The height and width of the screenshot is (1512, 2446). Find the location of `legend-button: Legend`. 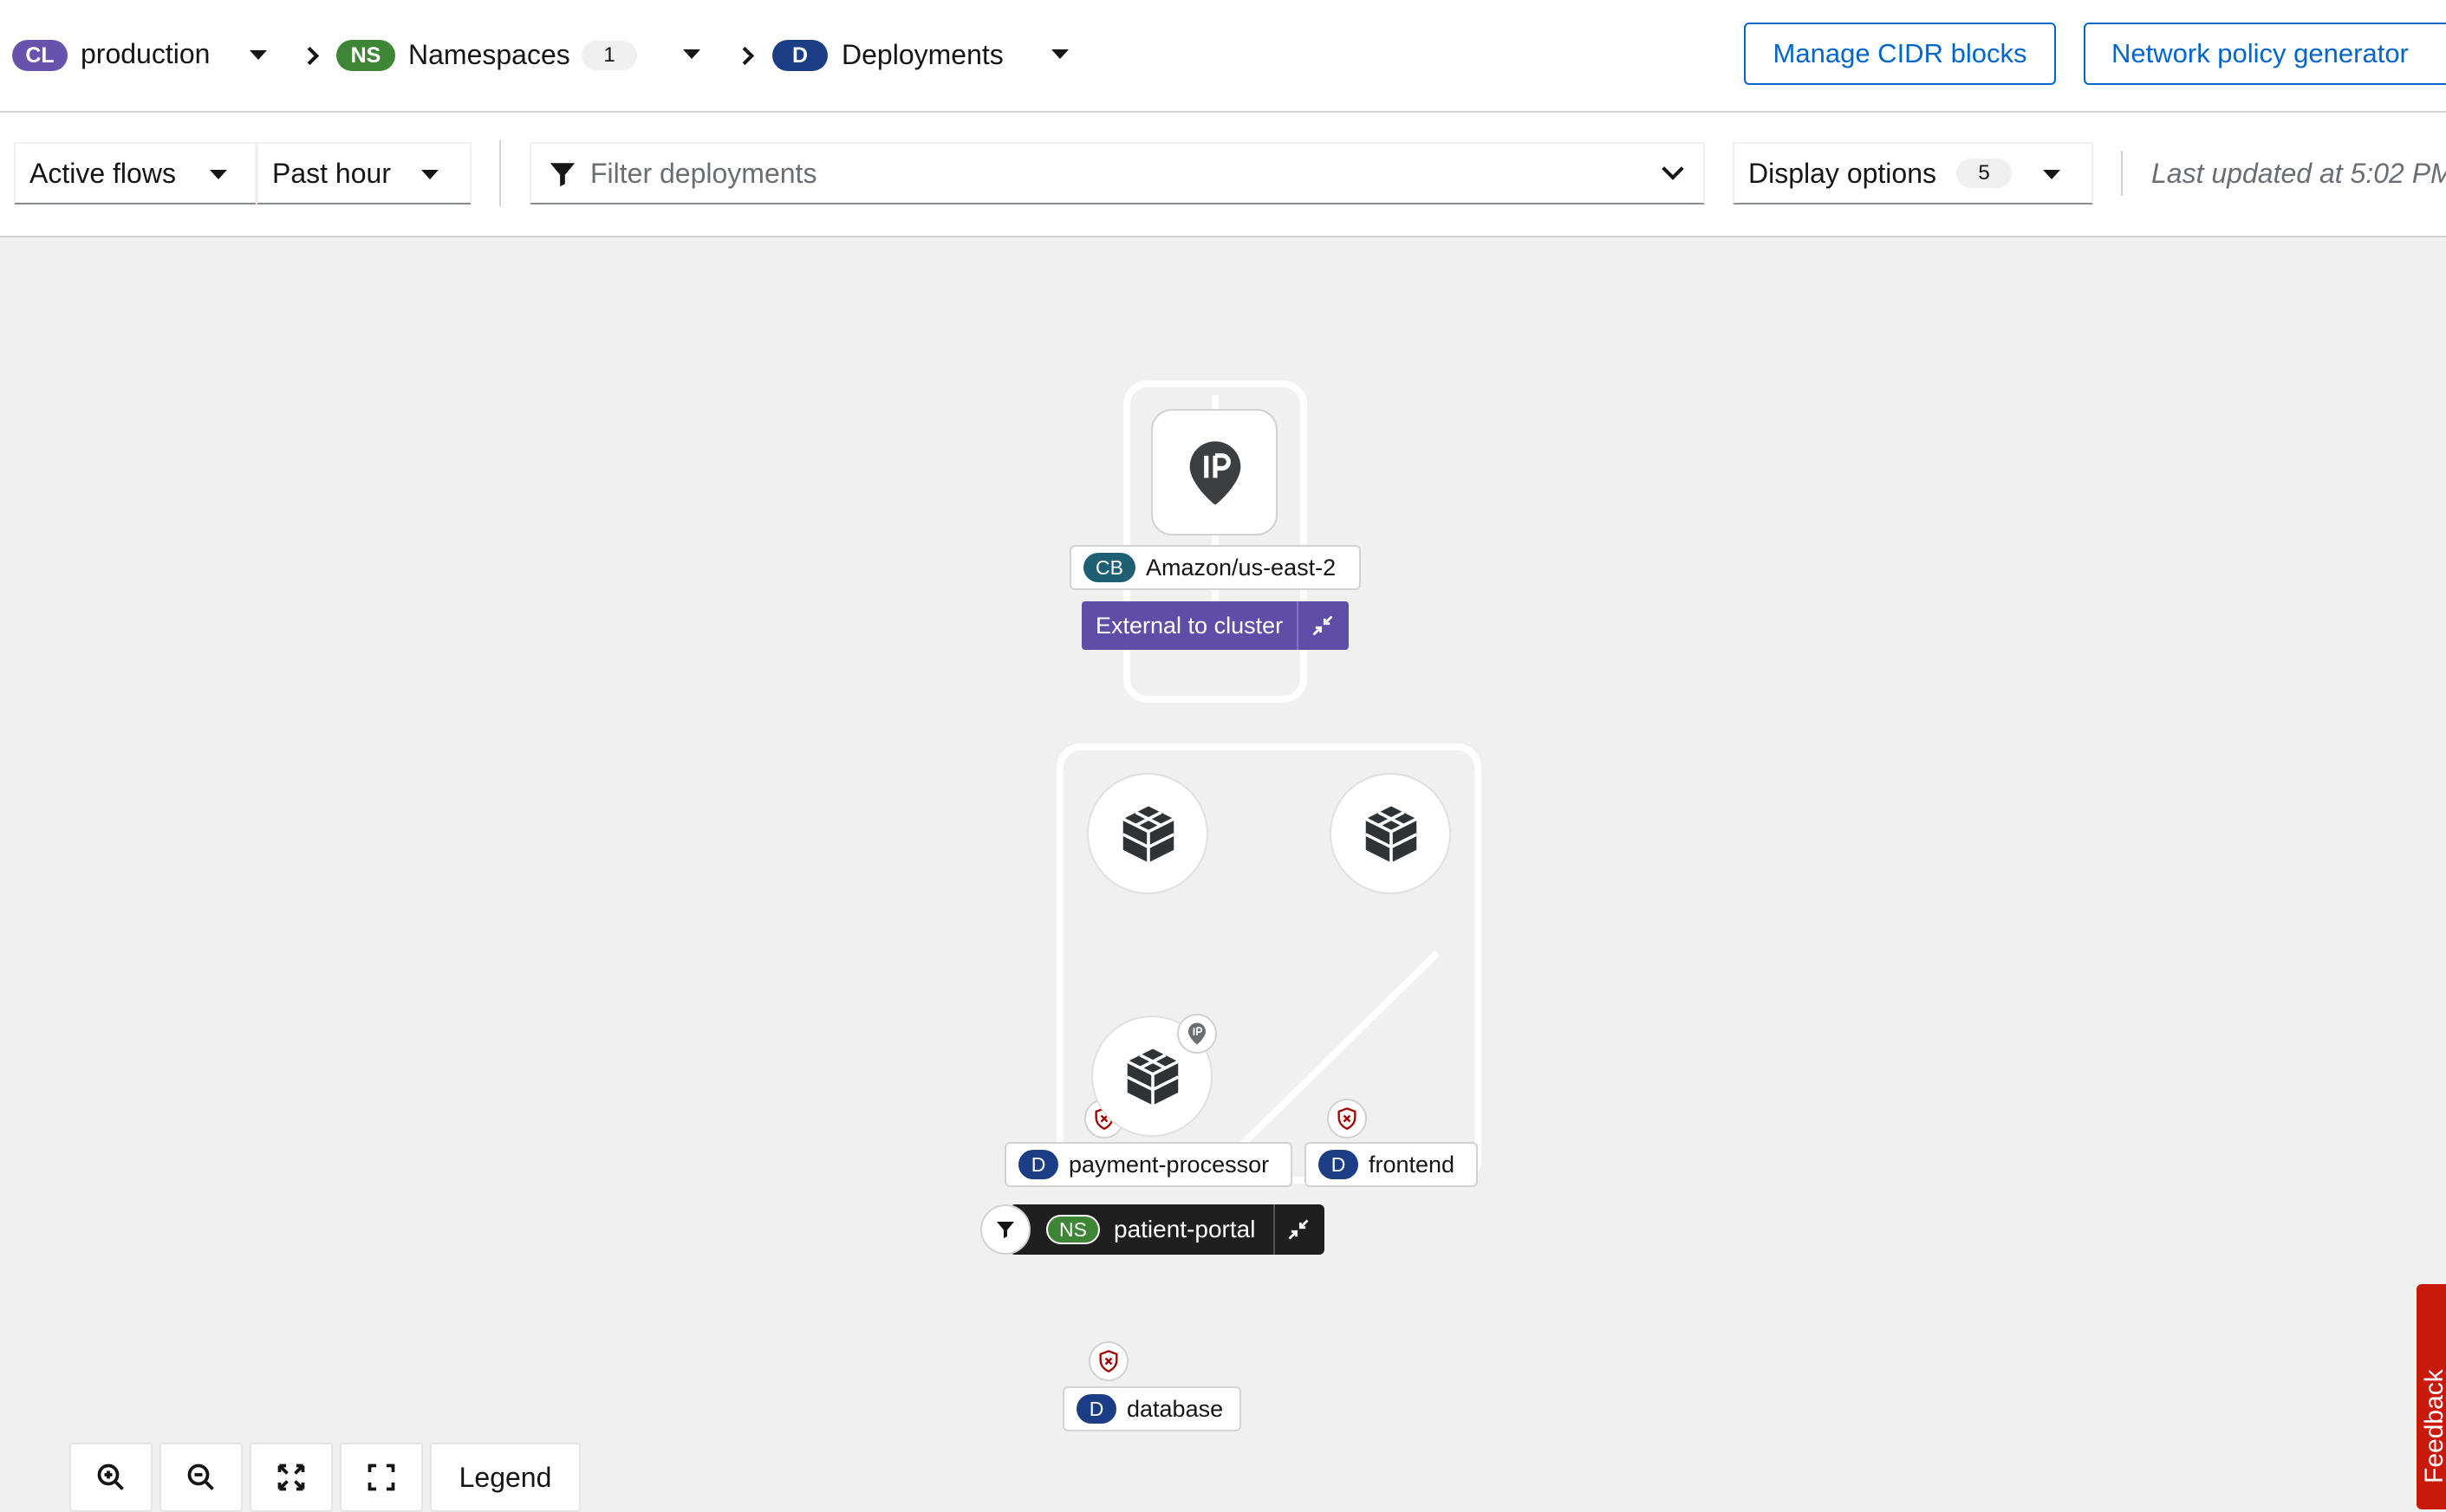

legend-button: Legend is located at coordinates (505, 1477).